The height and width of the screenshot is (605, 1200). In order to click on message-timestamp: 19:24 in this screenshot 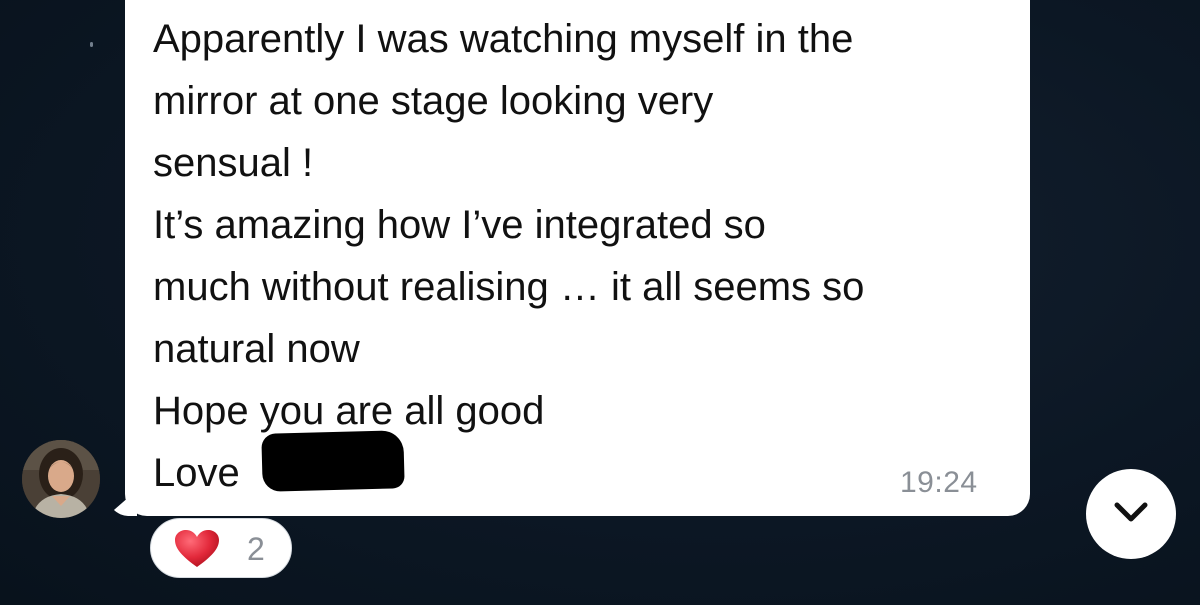, I will do `click(939, 482)`.